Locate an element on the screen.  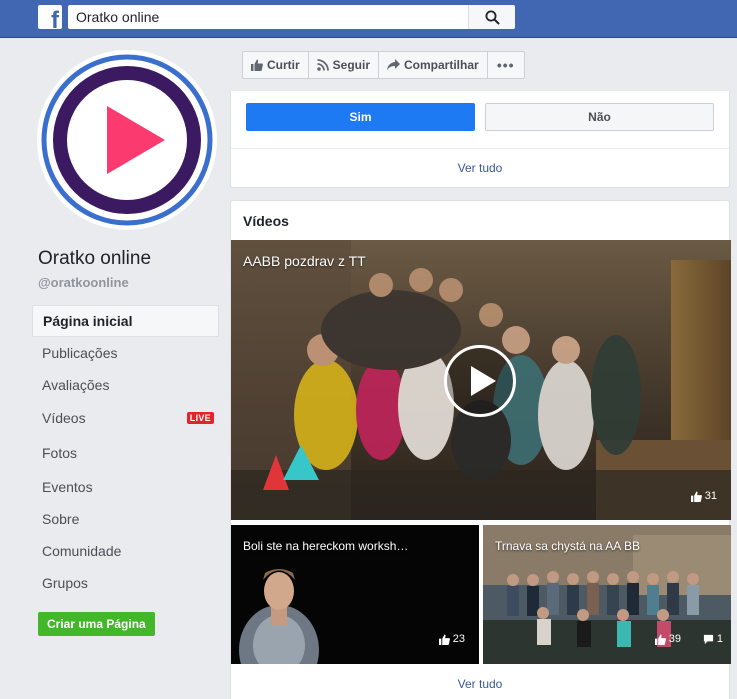
action-button-group: Curtir Seguir Compartilhar ••• is located at coordinates (383, 65).